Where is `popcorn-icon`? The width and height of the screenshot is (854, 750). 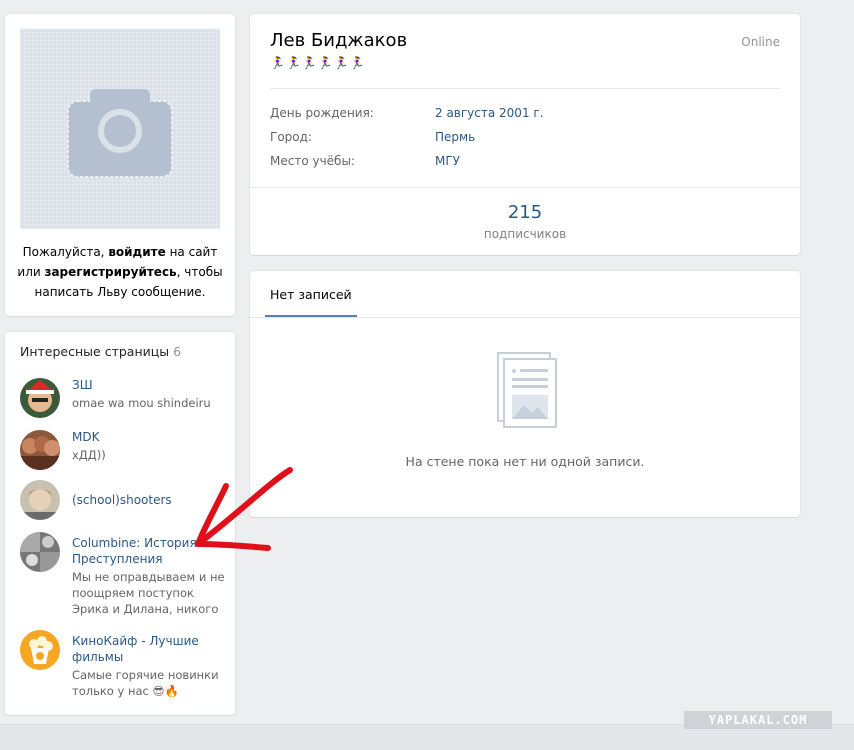 popcorn-icon is located at coordinates (40, 650).